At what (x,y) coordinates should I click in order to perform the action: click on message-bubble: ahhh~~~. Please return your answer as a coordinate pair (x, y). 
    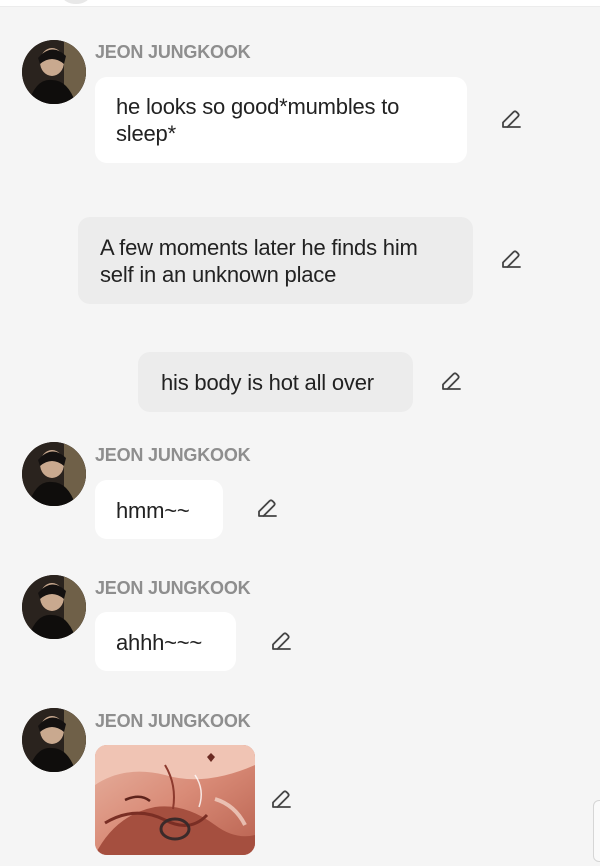
    Looking at the image, I should click on (165, 641).